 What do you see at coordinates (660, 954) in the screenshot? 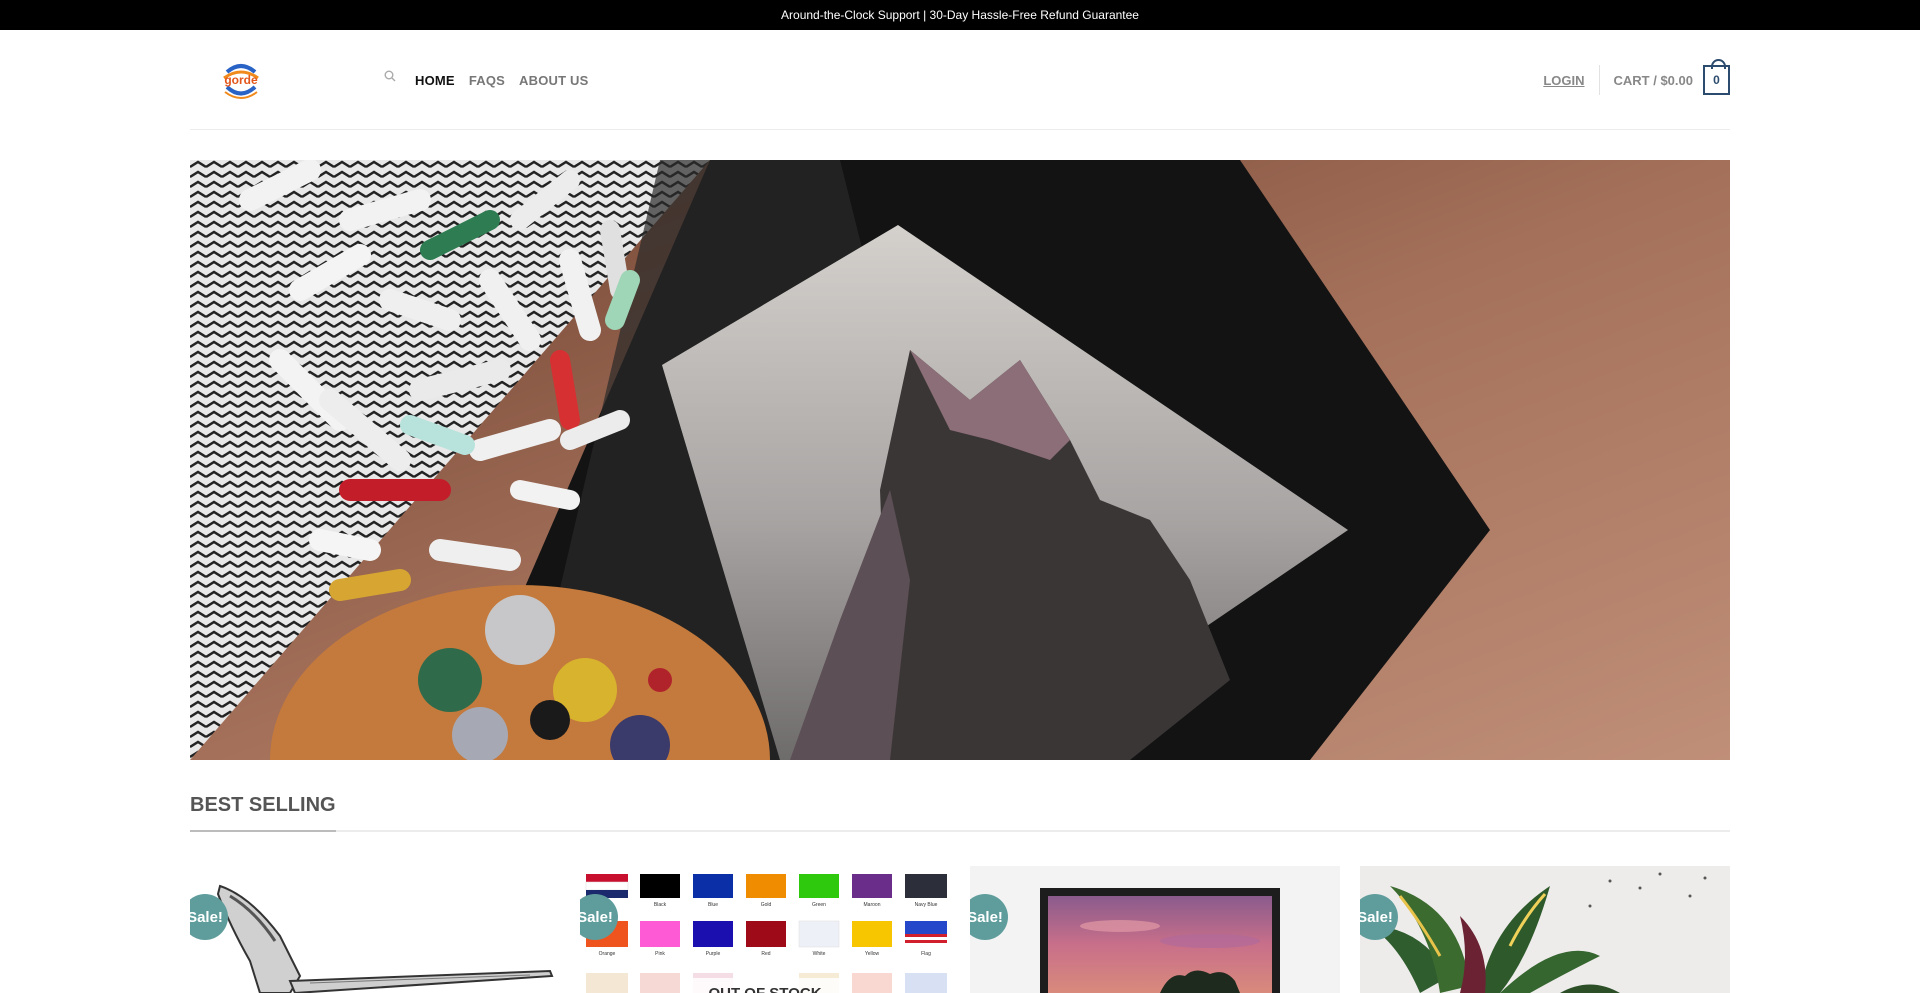
I see `swatch-label-pink: Pink` at bounding box center [660, 954].